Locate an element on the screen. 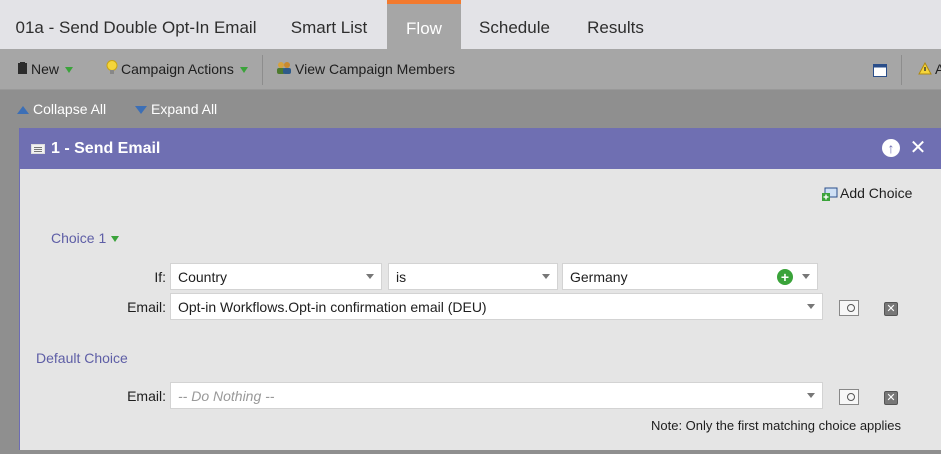 The height and width of the screenshot is (454, 941). default-email-placeholder: -- Do Nothing -- is located at coordinates (226, 396).